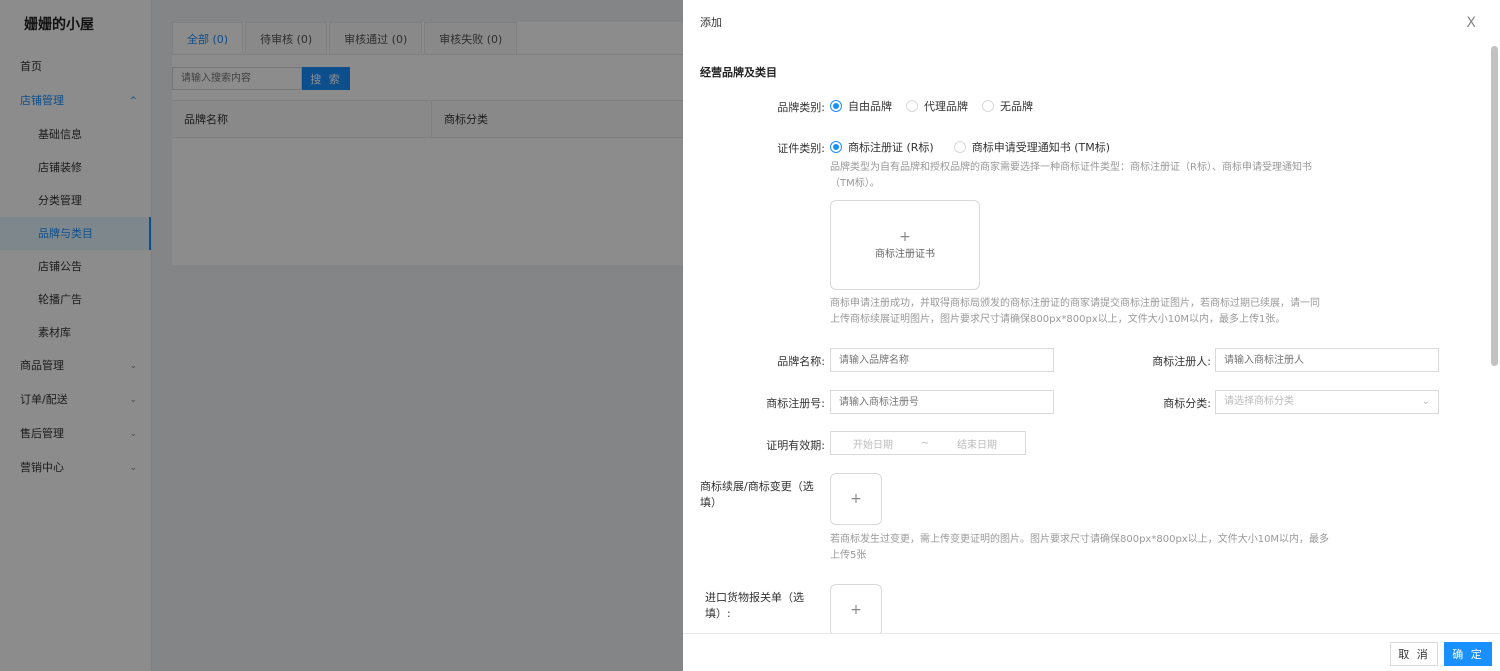 This screenshot has height=671, width=1500. Describe the element at coordinates (757, 494) in the screenshot. I see `renewal-label: 商标续展/商标变更（选填）` at that location.